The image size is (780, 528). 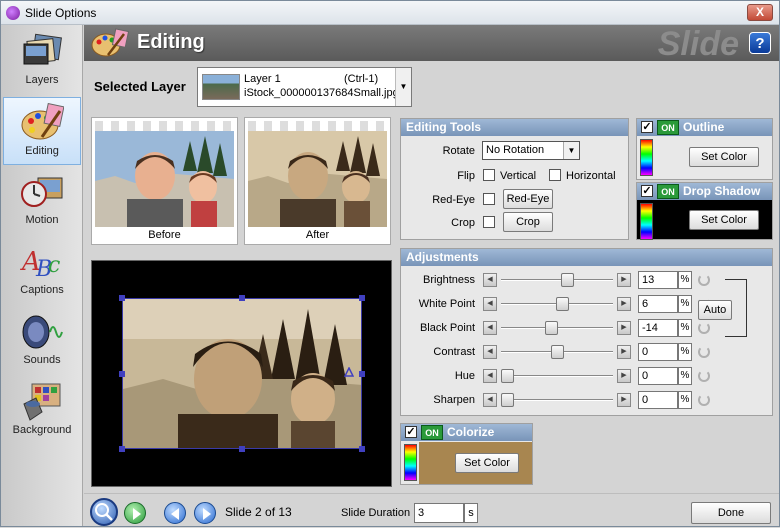 What do you see at coordinates (463, 223) in the screenshot?
I see `crop-label: Crop` at bounding box center [463, 223].